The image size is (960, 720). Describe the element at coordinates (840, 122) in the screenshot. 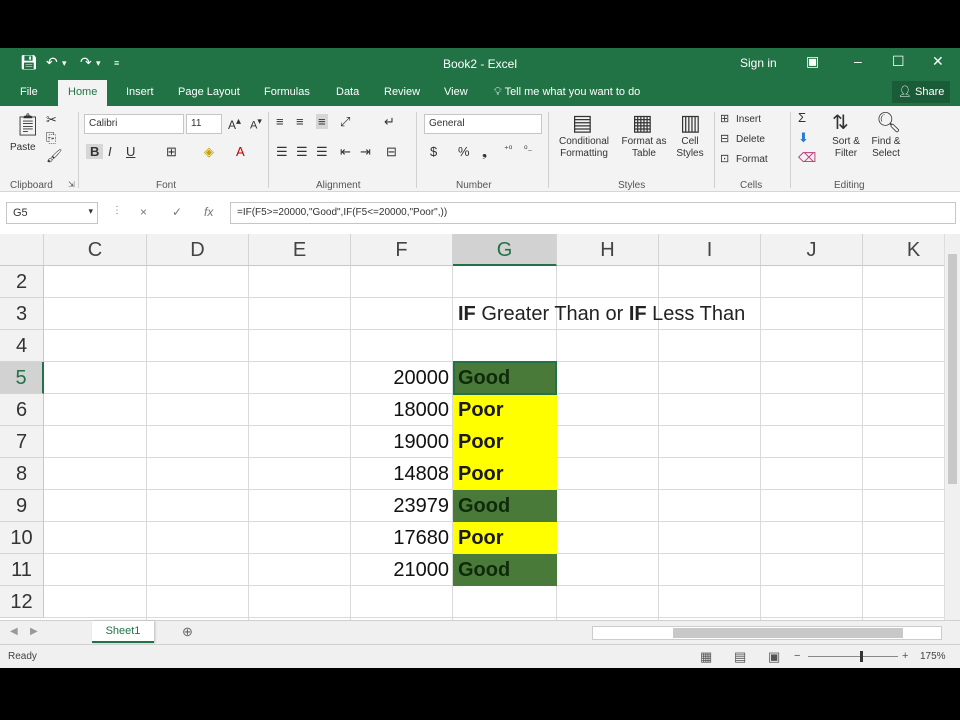

I see `sort-filter-icon: ⇅` at that location.